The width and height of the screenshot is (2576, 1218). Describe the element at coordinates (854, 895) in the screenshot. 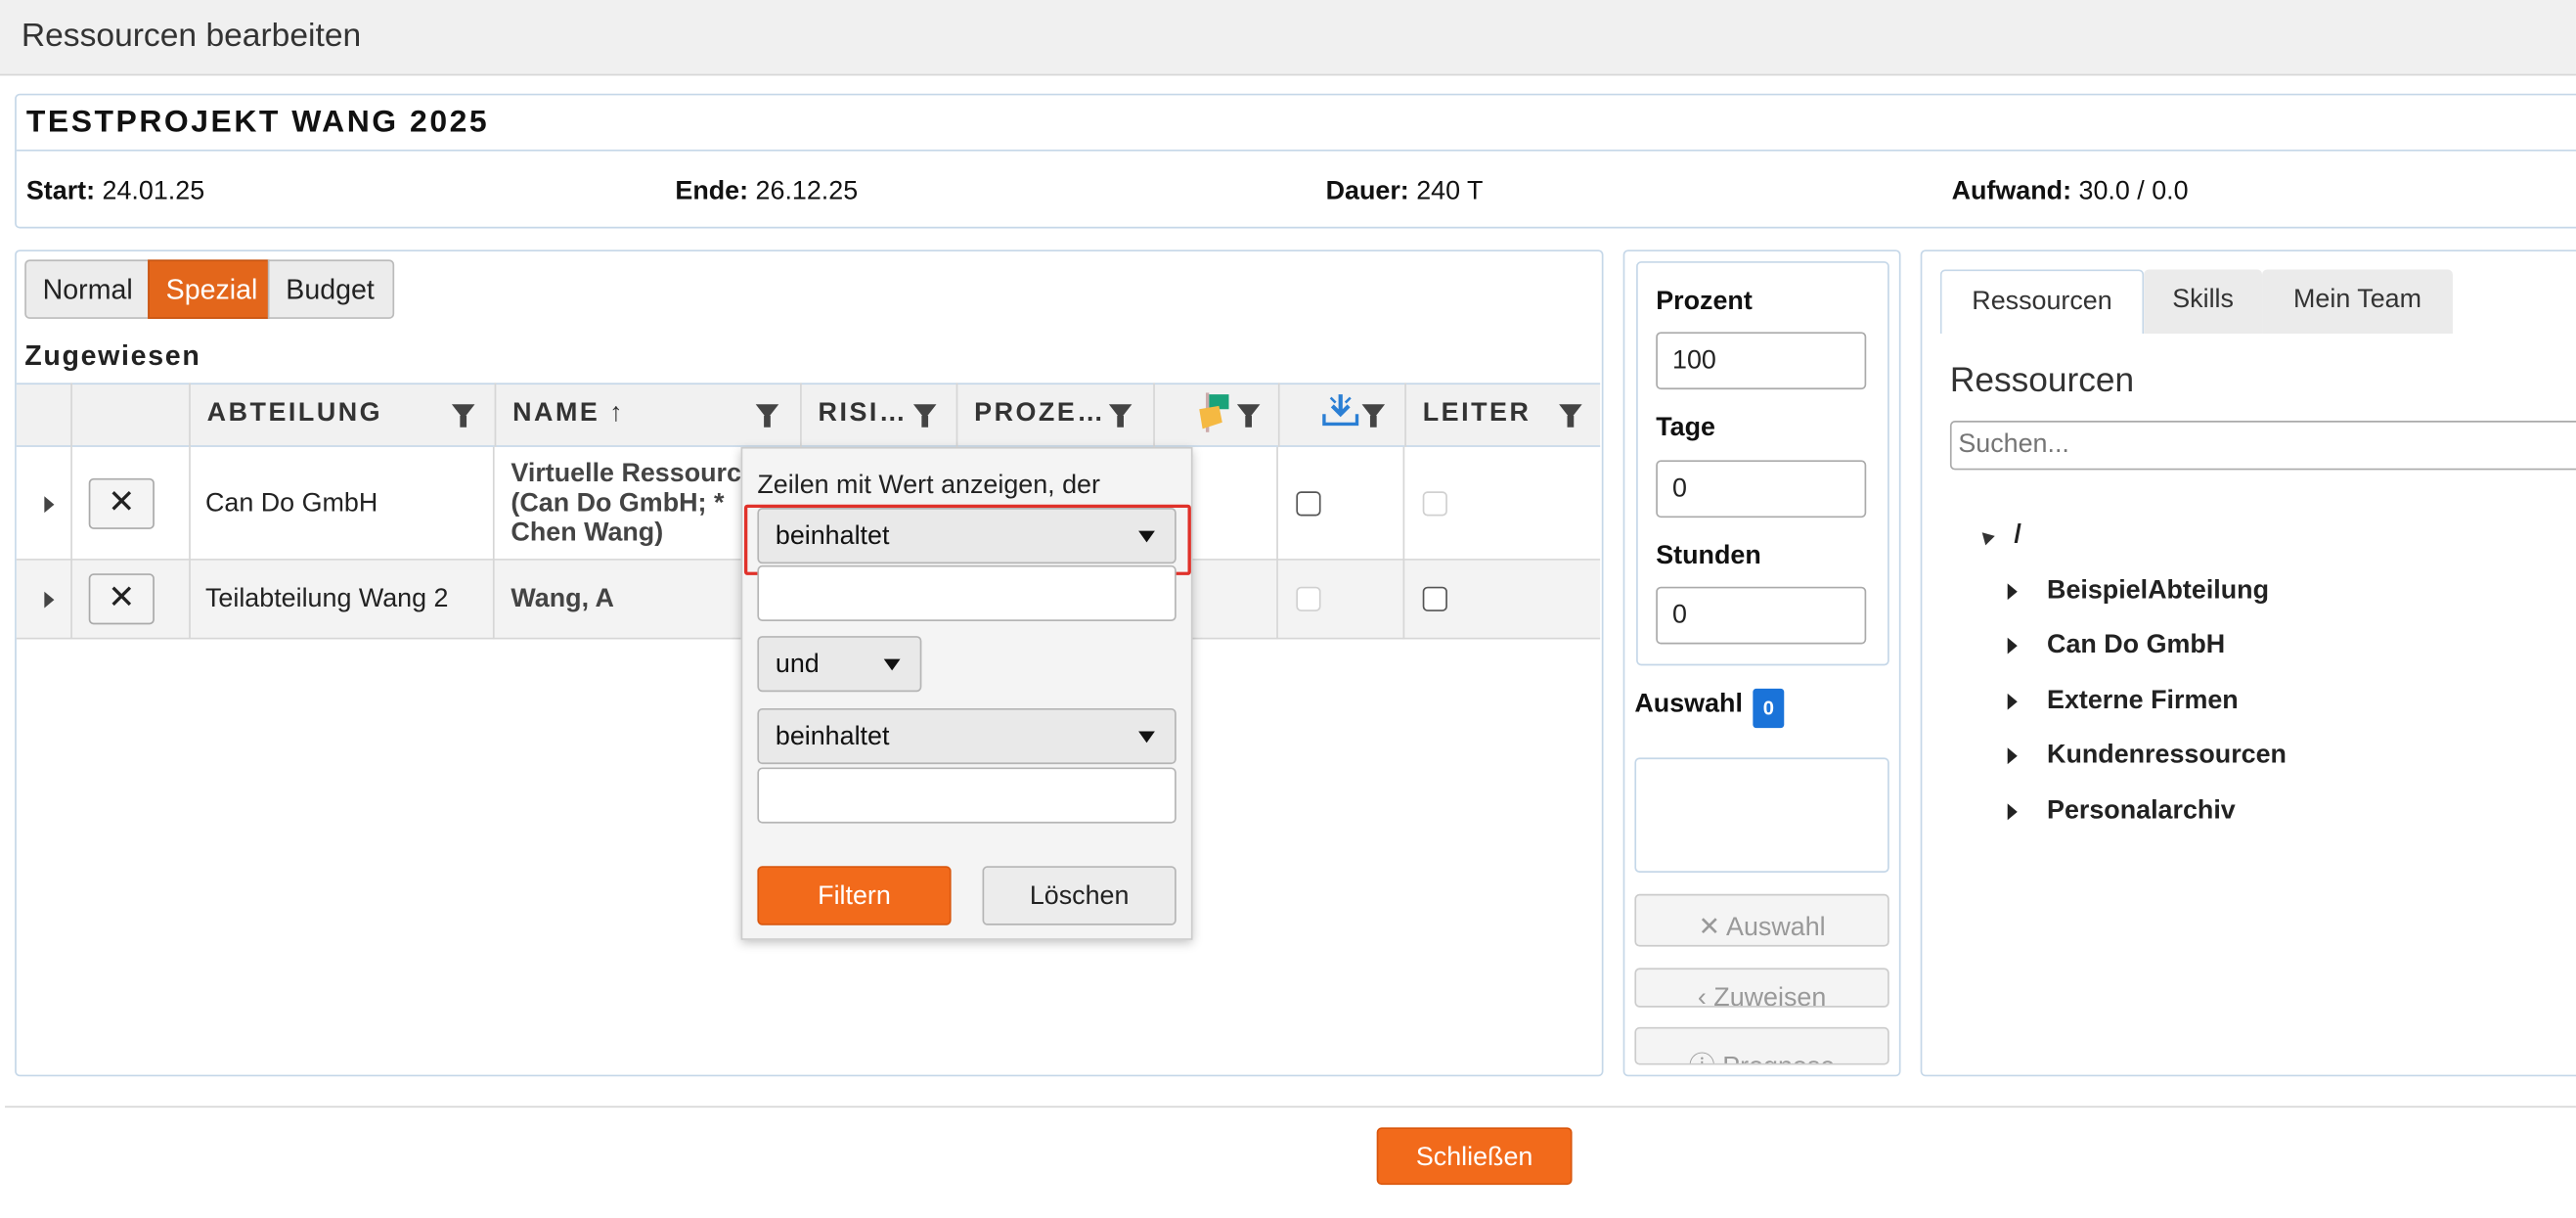

I see `filter-apply-button: Filtern` at that location.